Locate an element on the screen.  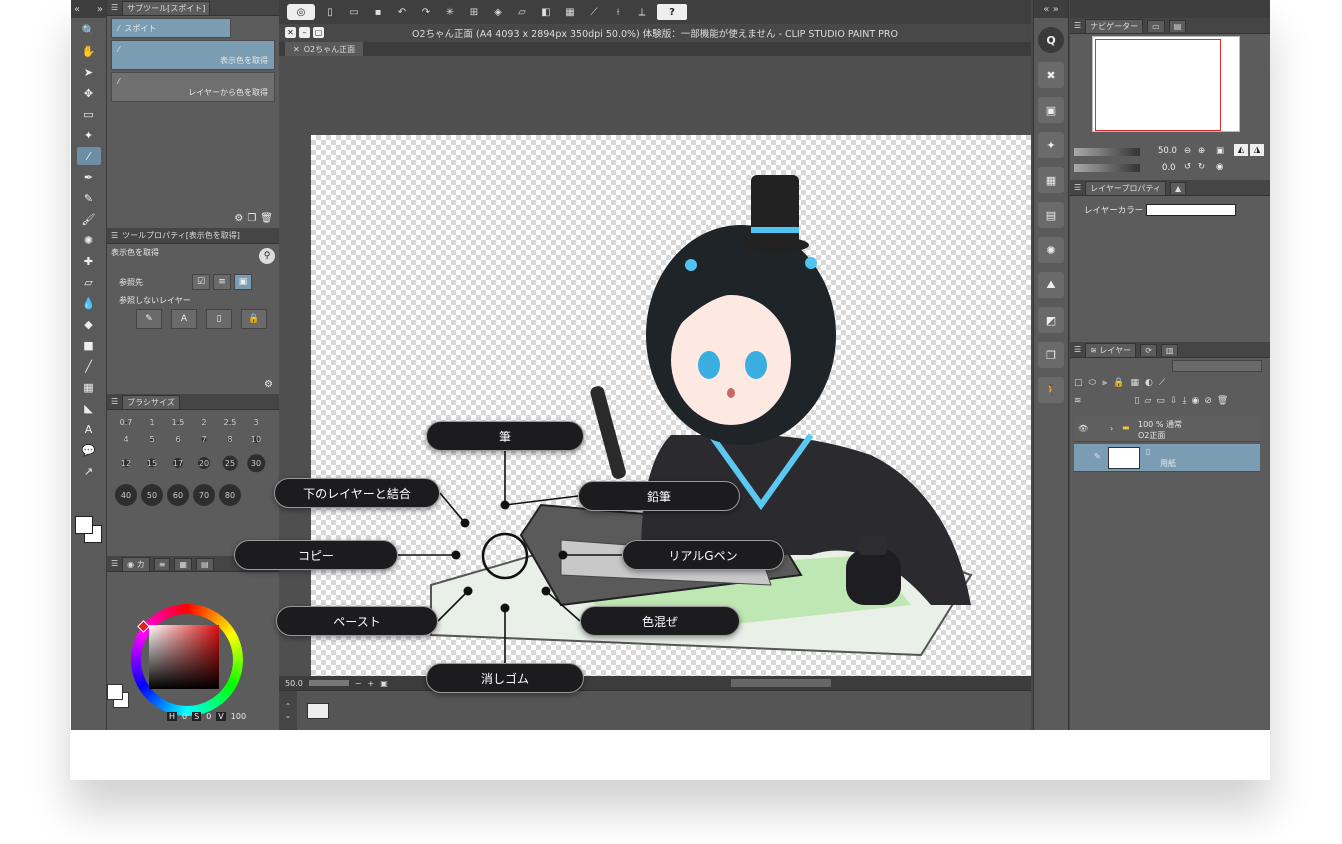
callout-fude: 筆 is located at coordinates (505, 436).